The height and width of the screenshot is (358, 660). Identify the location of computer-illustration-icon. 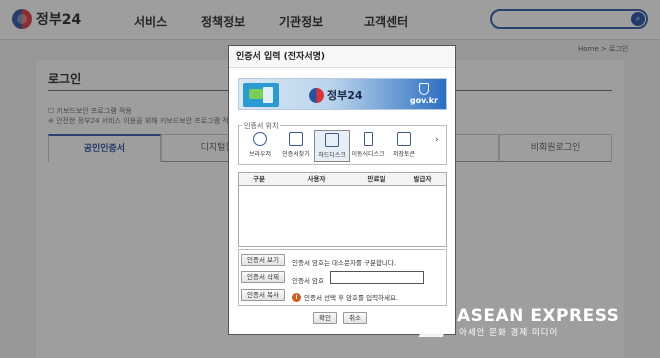
(261, 95).